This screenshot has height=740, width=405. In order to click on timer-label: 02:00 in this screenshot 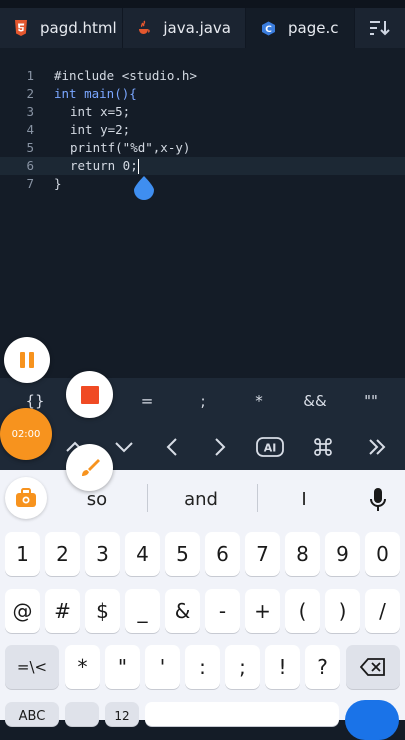, I will do `click(26, 434)`.